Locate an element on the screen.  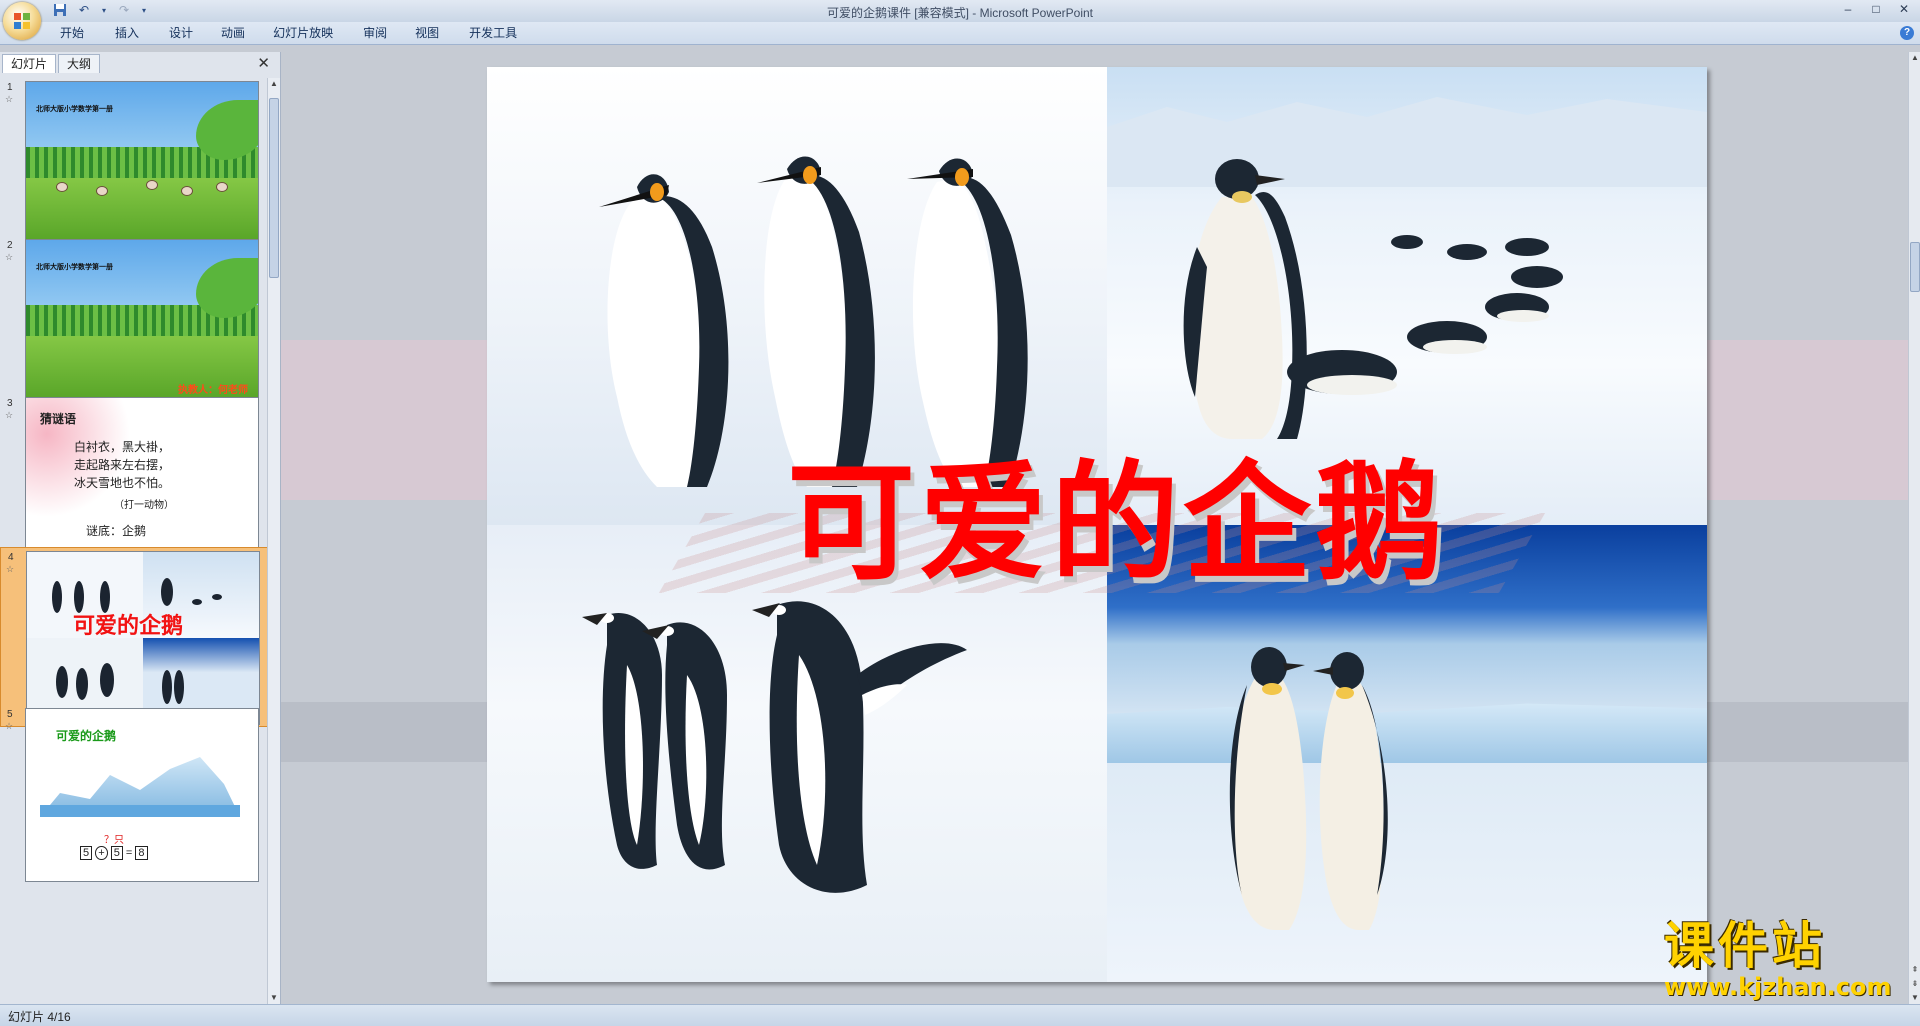
water-image is located at coordinates (140, 811).